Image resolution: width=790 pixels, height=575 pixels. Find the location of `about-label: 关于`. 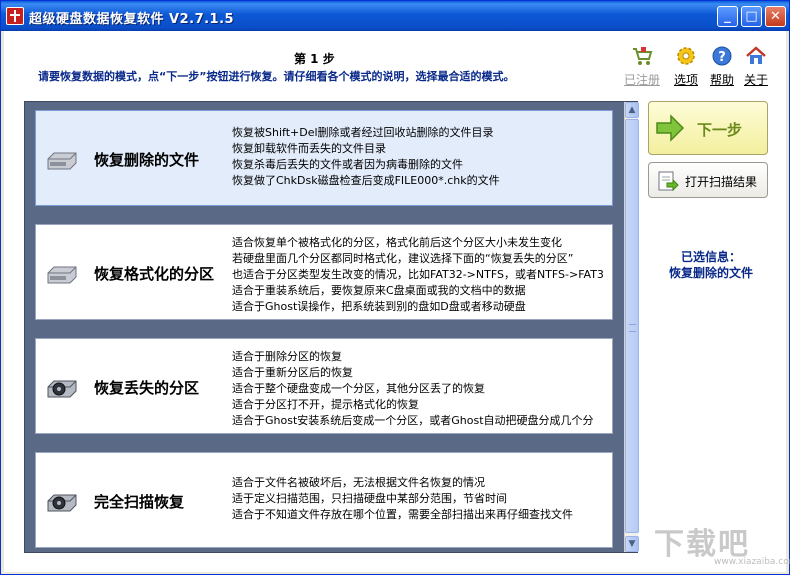

about-label: 关于 is located at coordinates (755, 80).